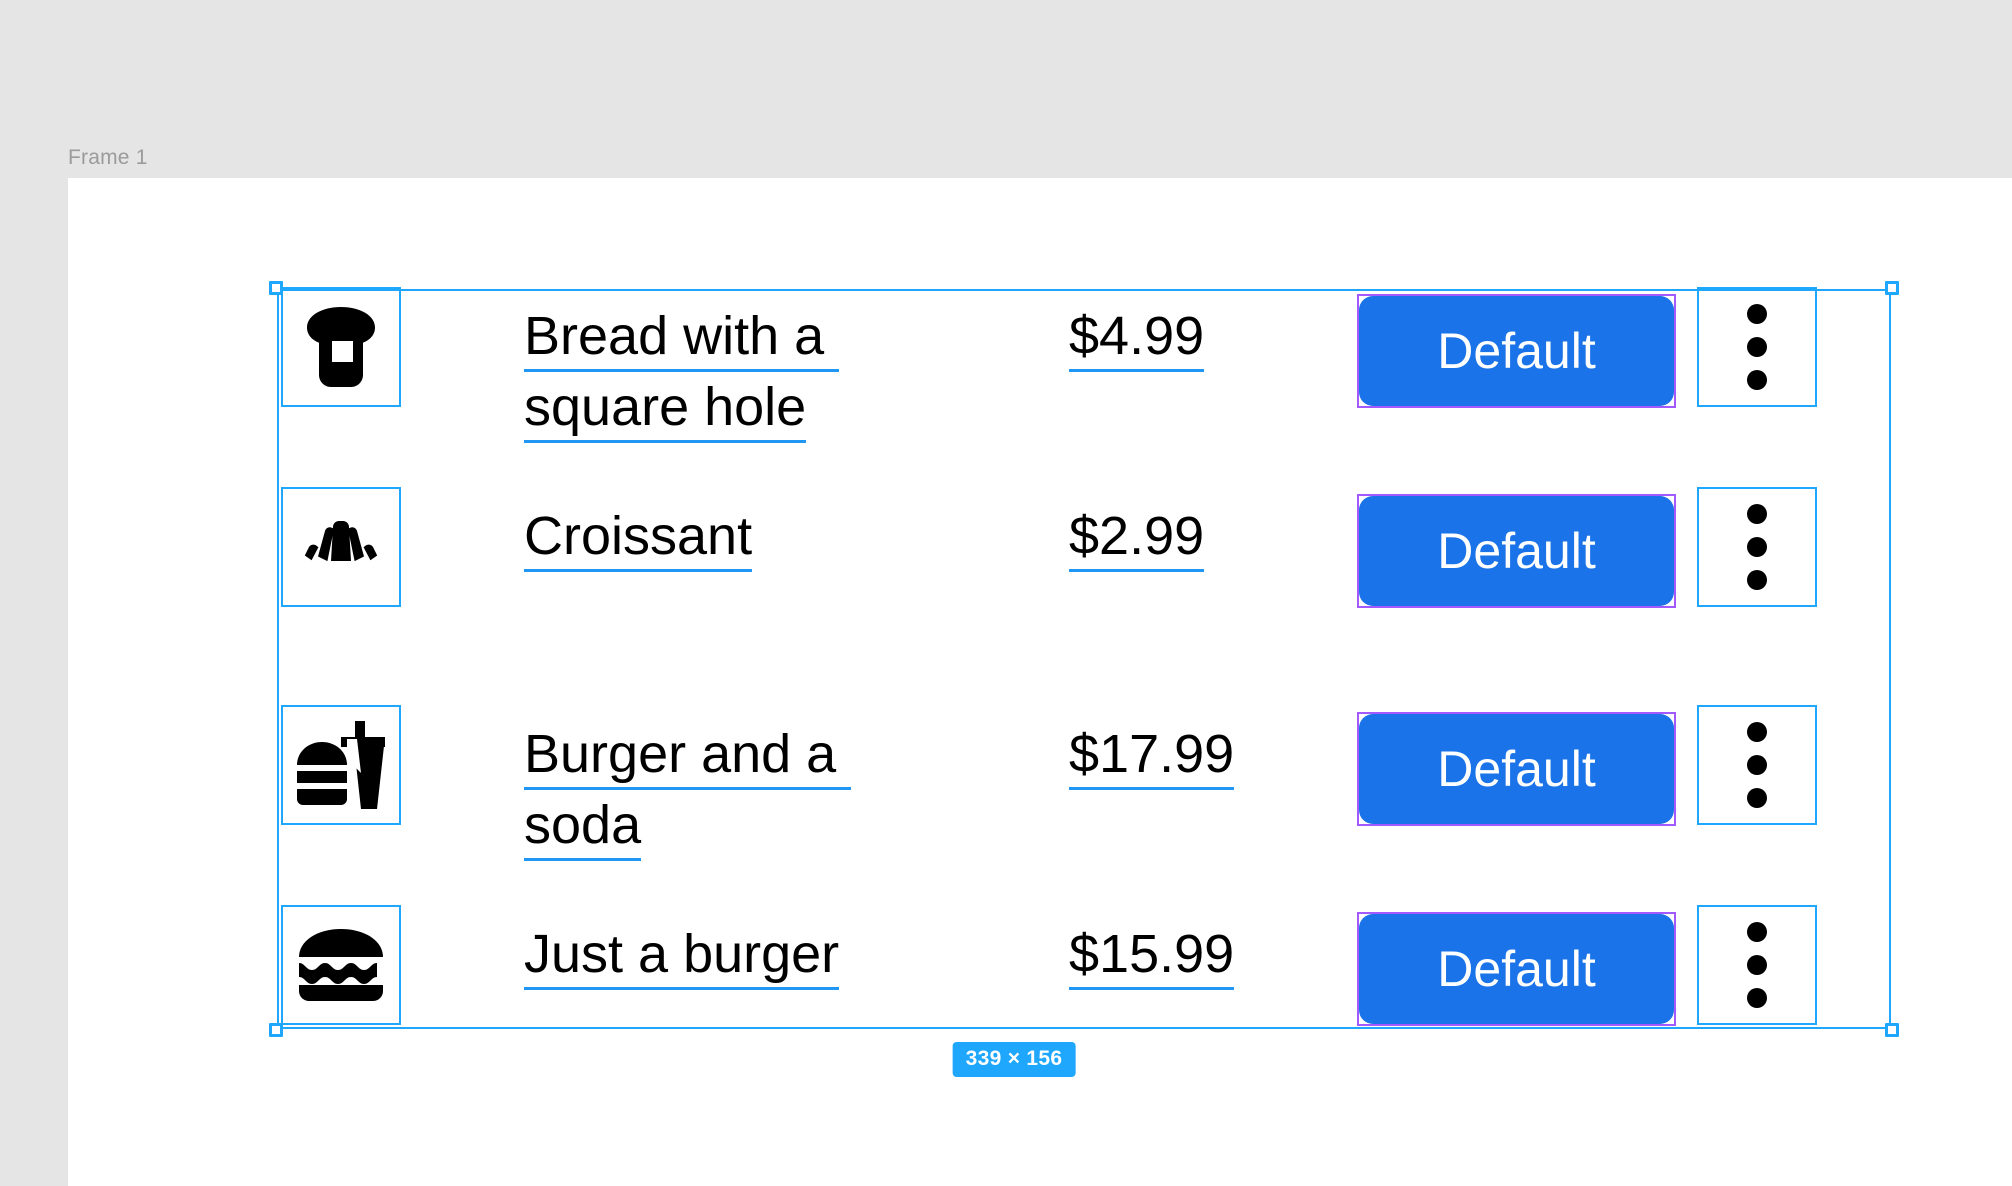 This screenshot has width=2012, height=1186. I want to click on product-price: $15.99, so click(1214, 948).